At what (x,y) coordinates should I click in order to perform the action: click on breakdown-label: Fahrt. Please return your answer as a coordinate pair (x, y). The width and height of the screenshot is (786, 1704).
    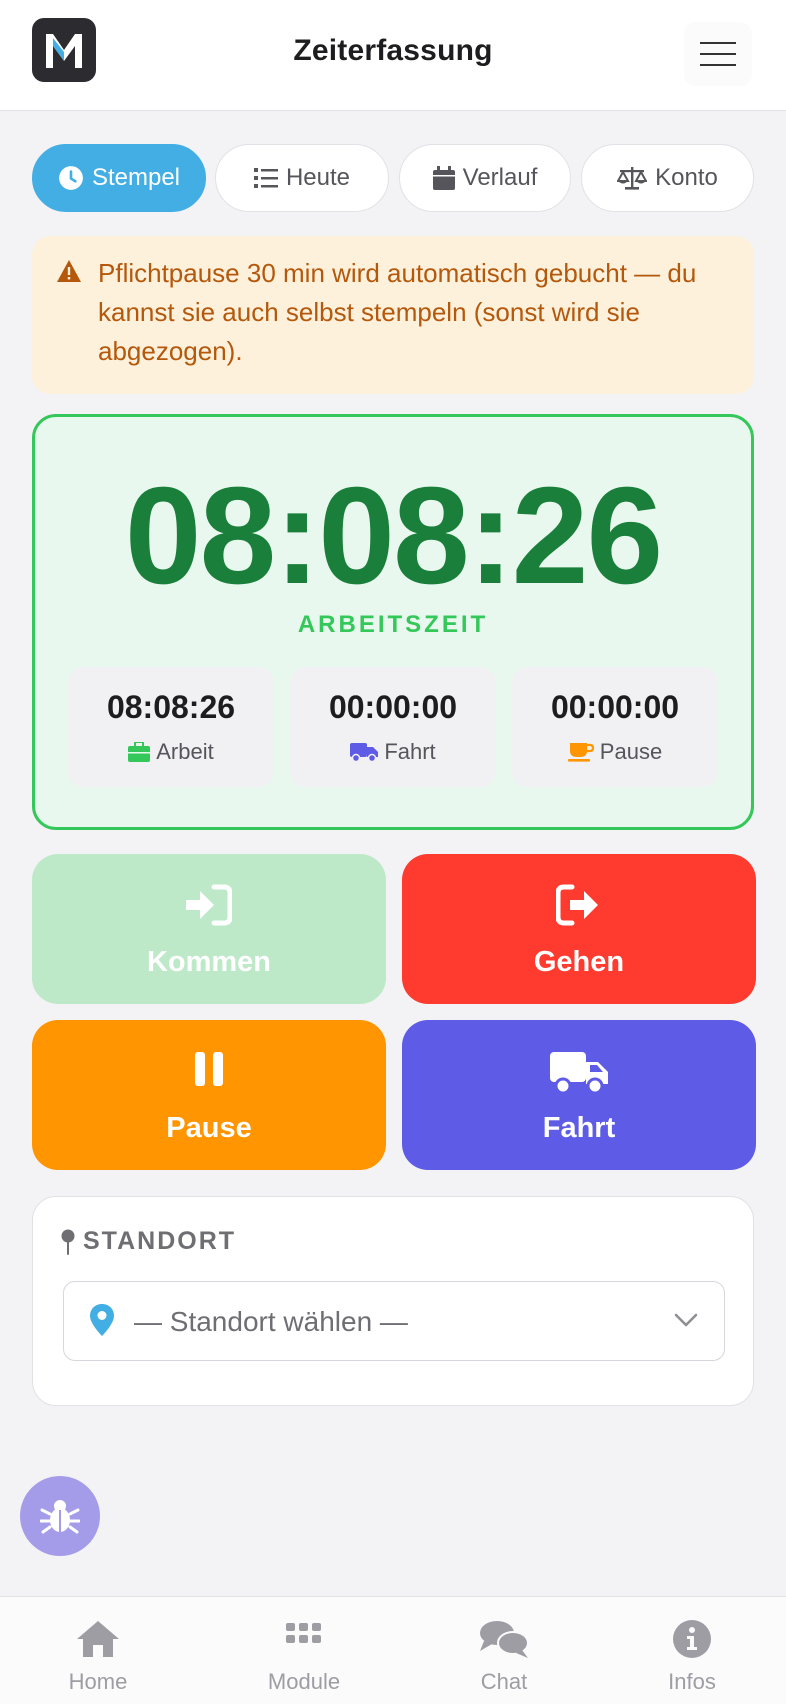
    Looking at the image, I should click on (410, 751).